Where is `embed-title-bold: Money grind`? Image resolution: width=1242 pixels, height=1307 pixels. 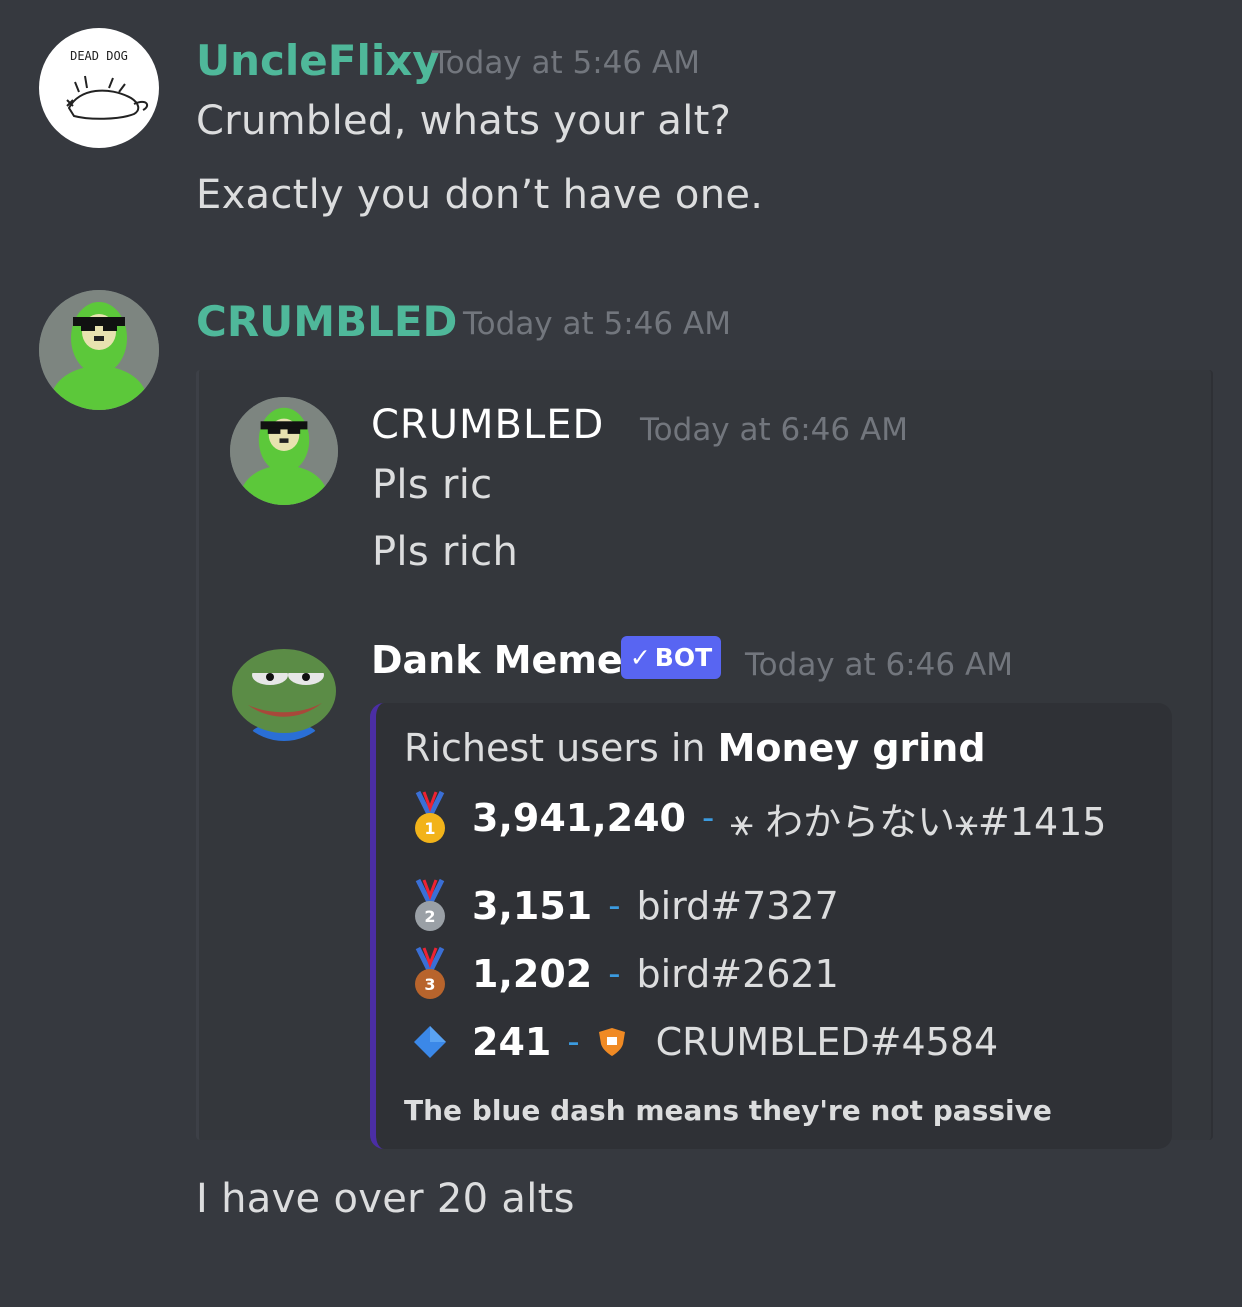 embed-title-bold: Money grind is located at coordinates (851, 748).